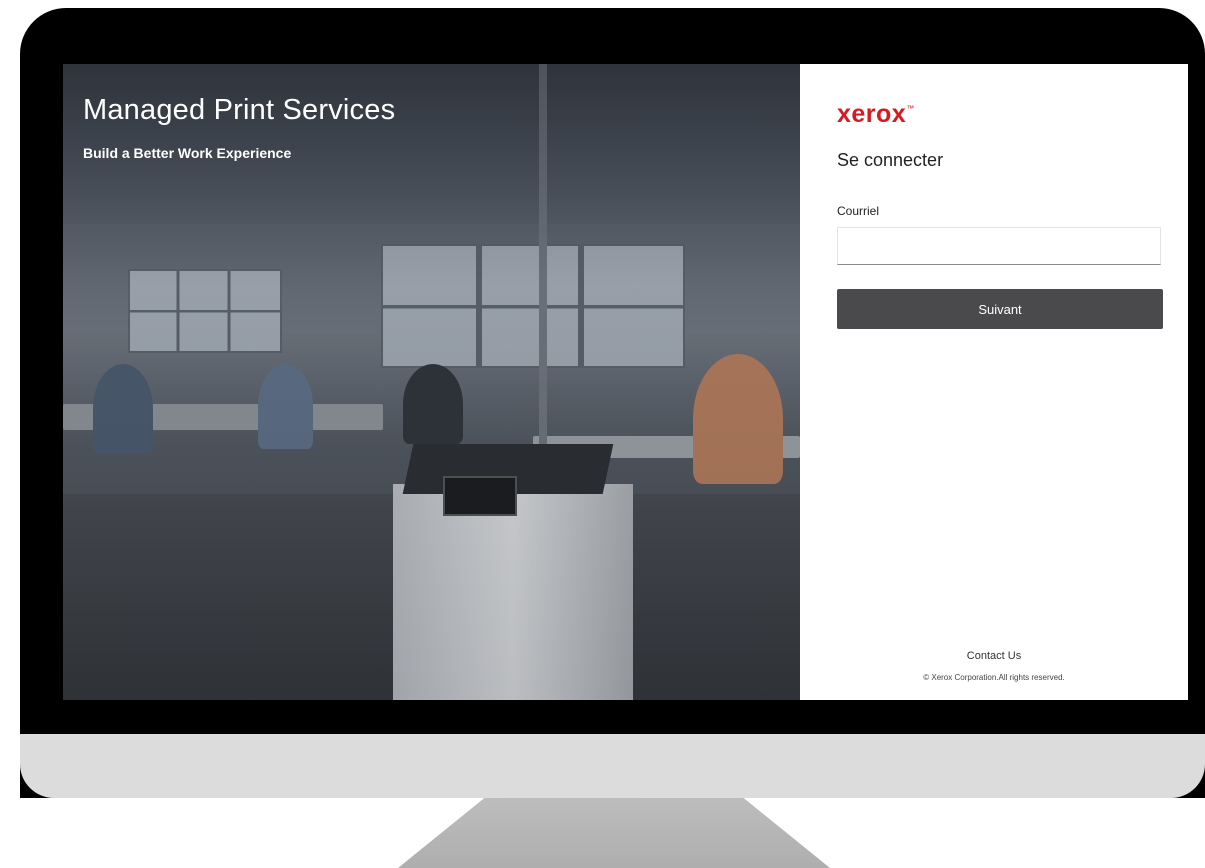 This screenshot has height=868, width=1205. Describe the element at coordinates (994, 656) in the screenshot. I see `contact-us-link: Contact Us` at that location.